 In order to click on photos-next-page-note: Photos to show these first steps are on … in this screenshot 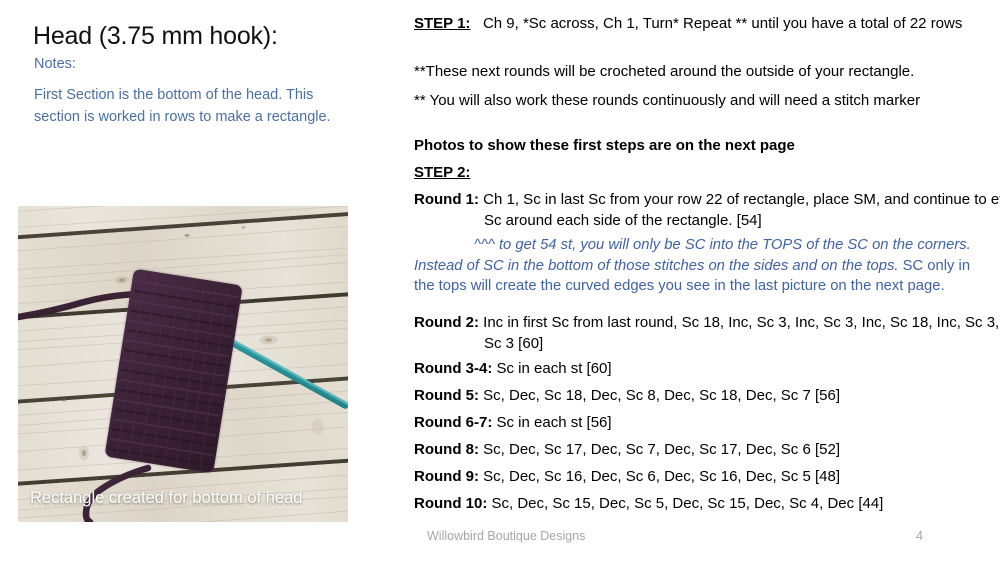, I will do `click(695, 146)`.